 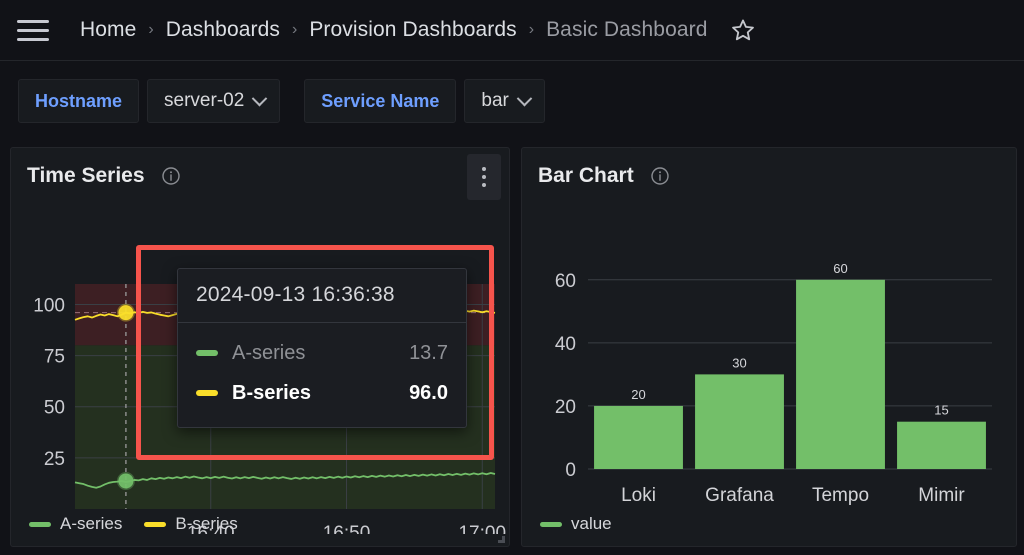 What do you see at coordinates (347, 528) in the screenshot?
I see `svg-text: 16:50` at bounding box center [347, 528].